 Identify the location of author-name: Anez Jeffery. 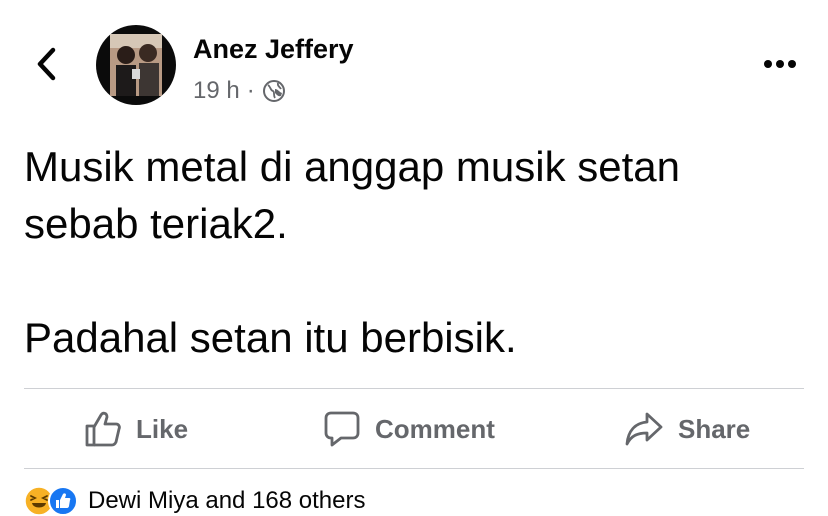
(273, 49).